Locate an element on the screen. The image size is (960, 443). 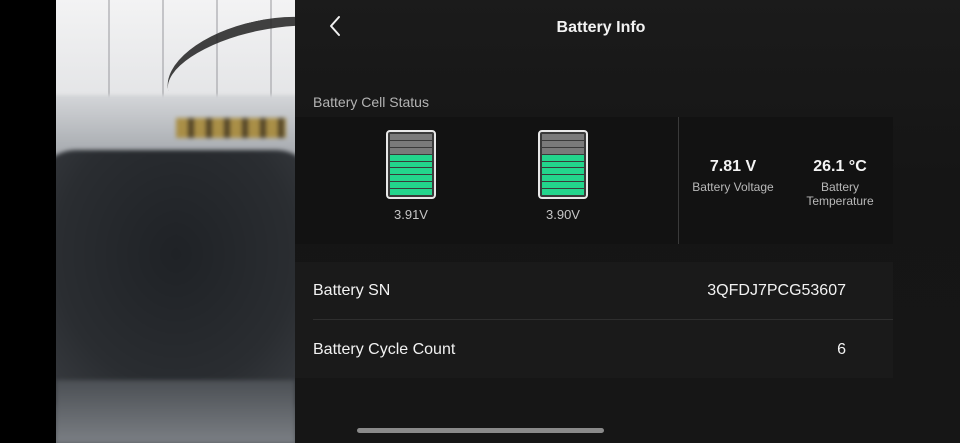
battery-cell-1: 3.91V is located at coordinates (411, 176).